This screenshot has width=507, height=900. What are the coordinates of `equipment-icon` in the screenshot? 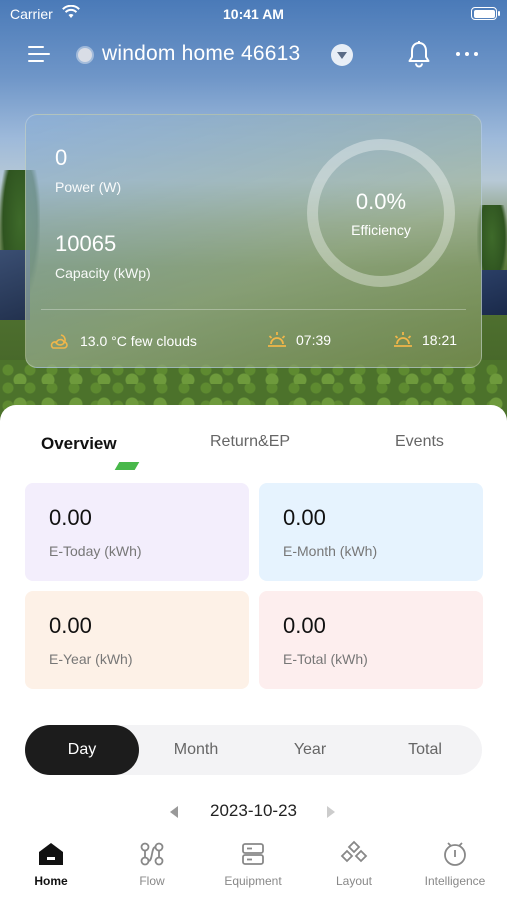 It's located at (253, 854).